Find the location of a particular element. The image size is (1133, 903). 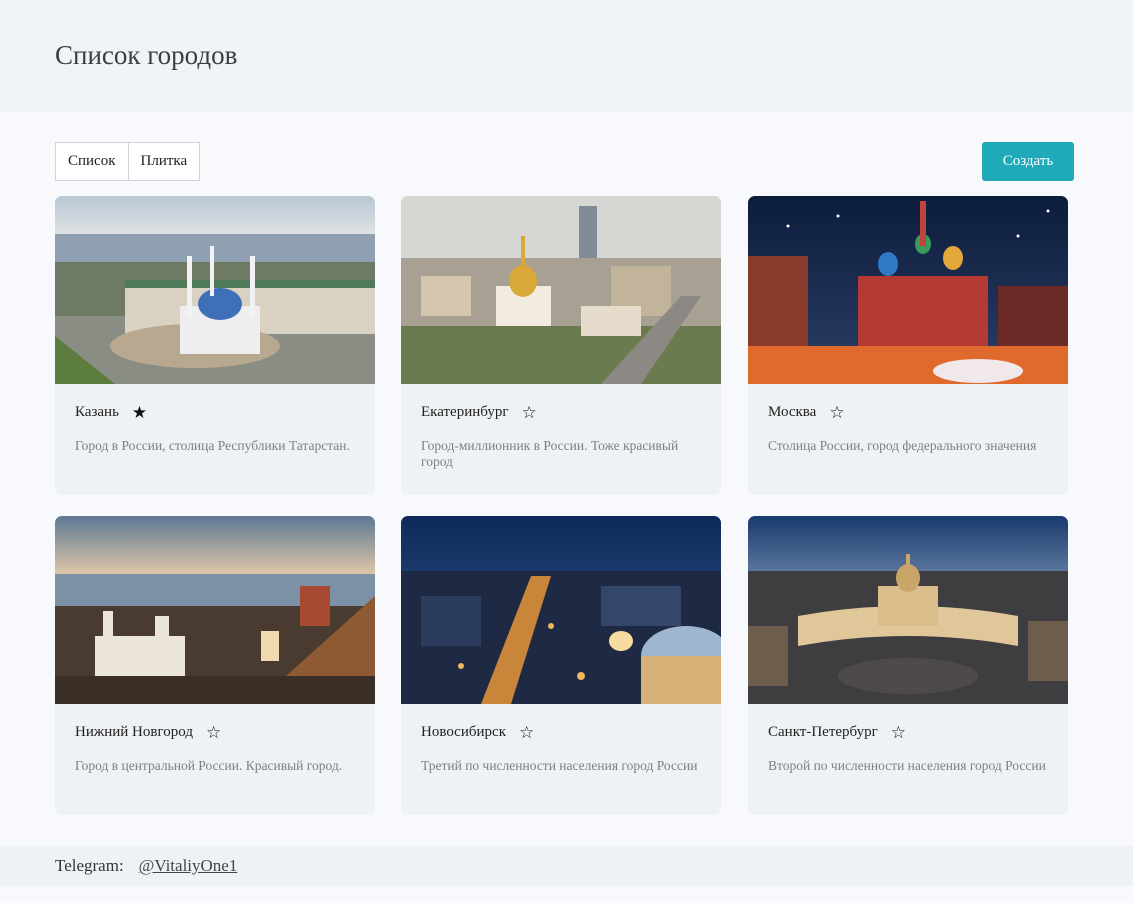

city-name: Москва is located at coordinates (792, 411).